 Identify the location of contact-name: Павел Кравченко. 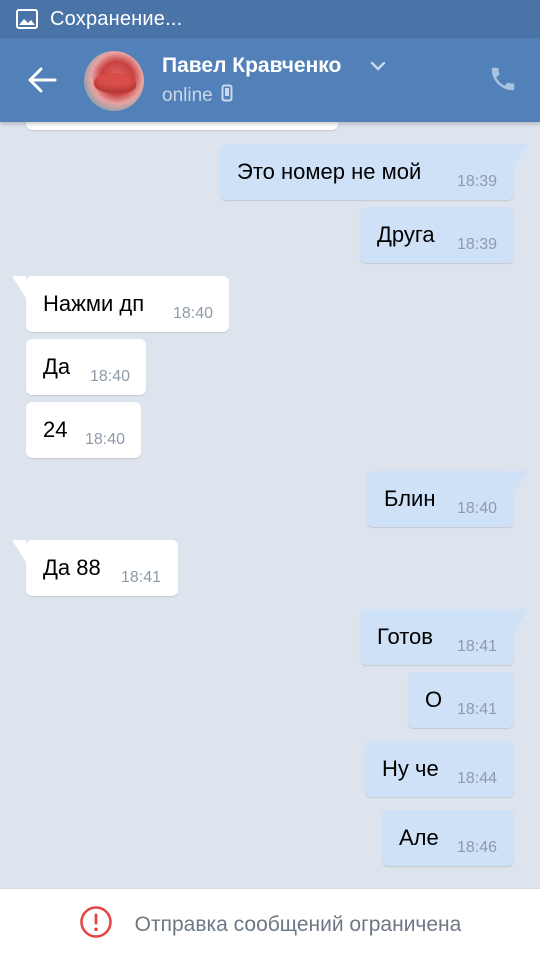
(251, 66).